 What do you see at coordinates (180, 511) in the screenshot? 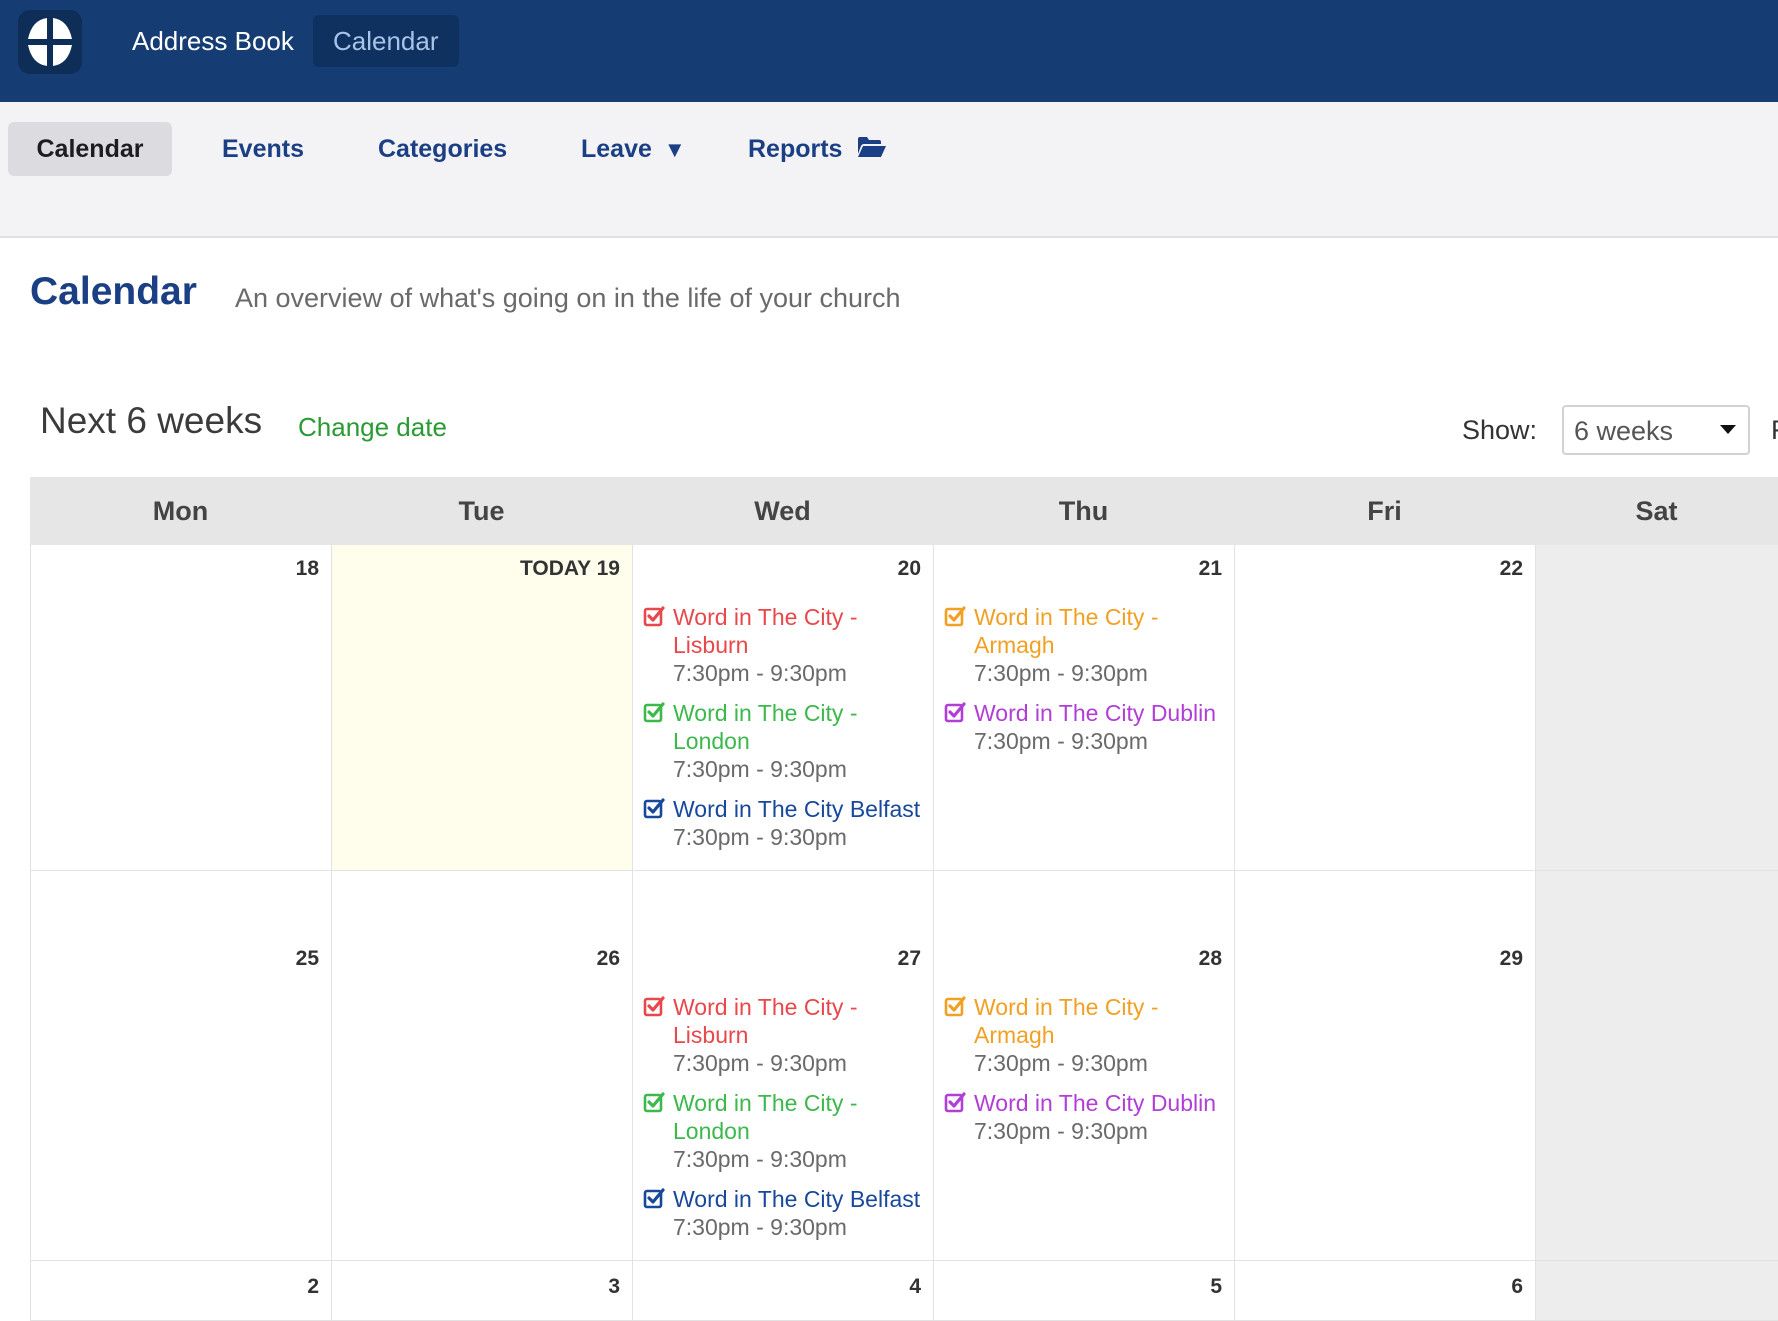
I see `day-header: Mon` at bounding box center [180, 511].